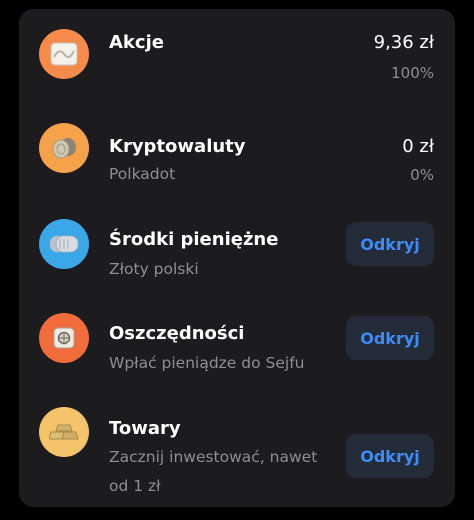  What do you see at coordinates (213, 457) in the screenshot?
I see `item-subtitle-line1: Zacznij inwestować, nawet` at bounding box center [213, 457].